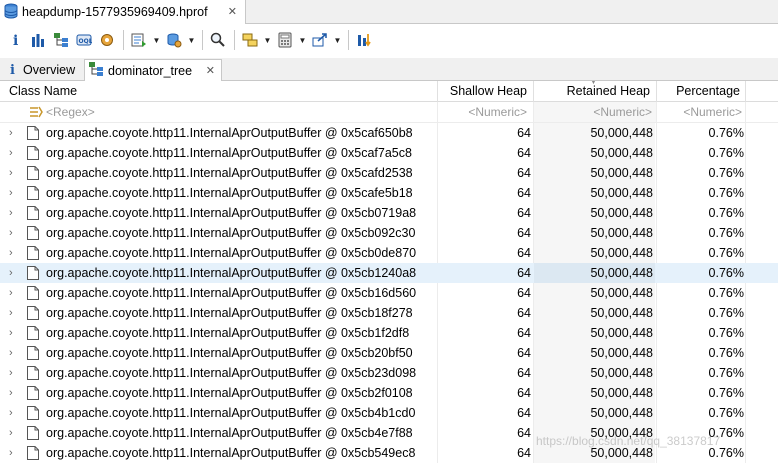  I want to click on sort-descending-icon: ▼, so click(593, 83).